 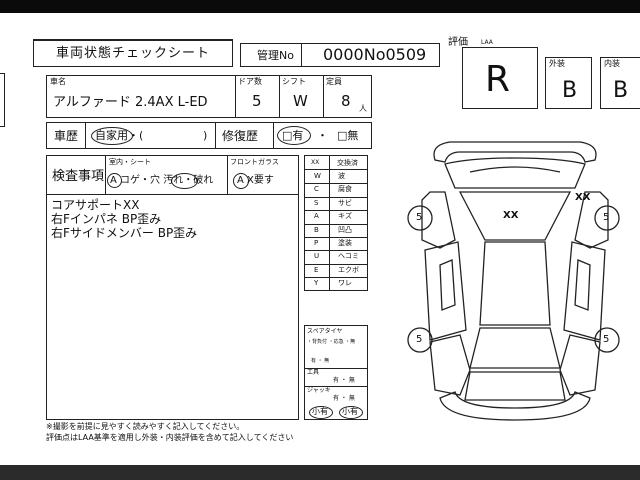 I want to click on overall-grade: R, so click(x=498, y=79).